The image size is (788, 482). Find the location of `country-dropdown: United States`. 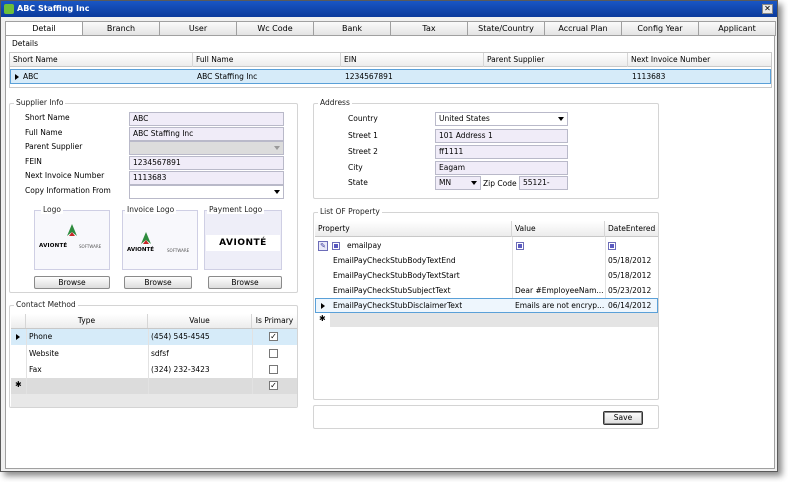

country-dropdown: United States is located at coordinates (501, 119).